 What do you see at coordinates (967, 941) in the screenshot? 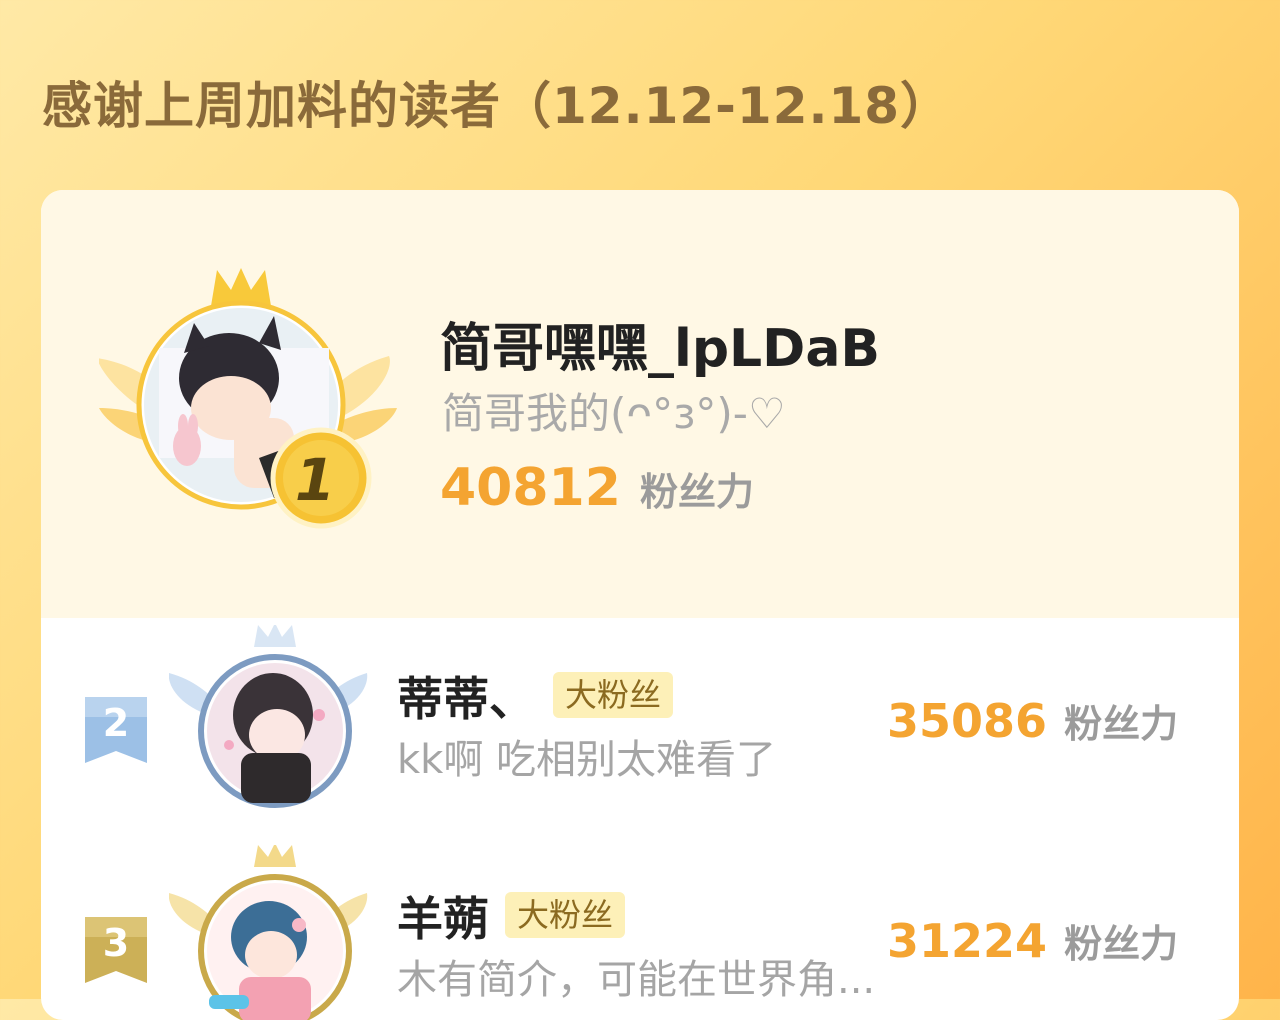
I see `reader-fans-value: 31224` at bounding box center [967, 941].